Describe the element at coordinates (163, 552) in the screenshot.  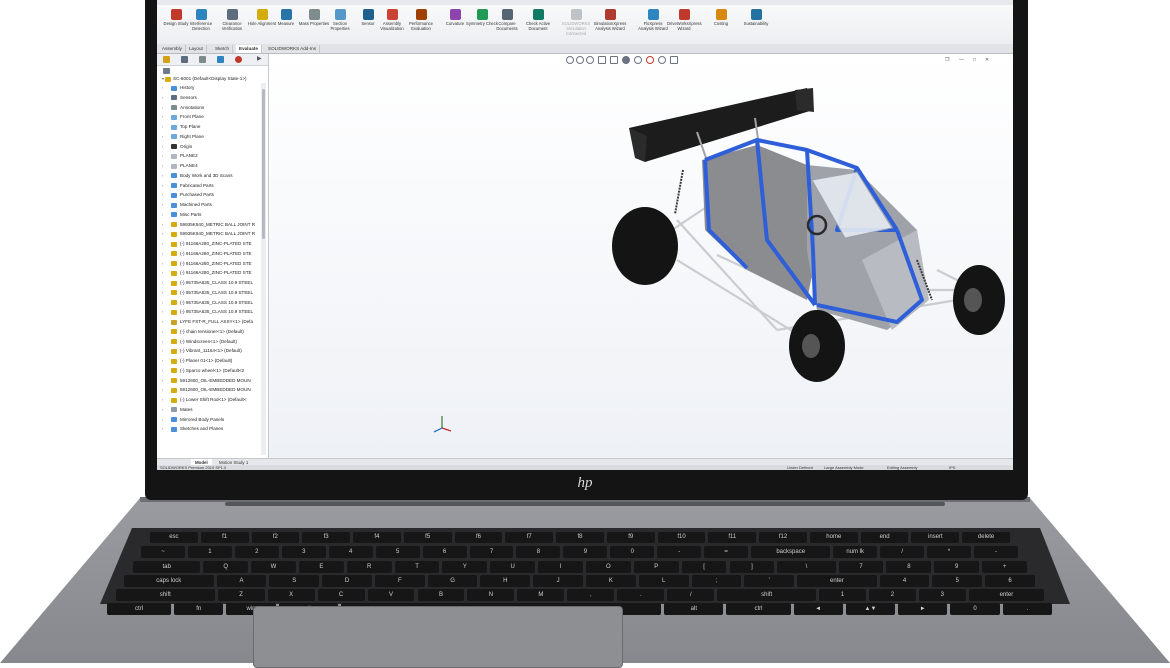
I see `key: ~` at that location.